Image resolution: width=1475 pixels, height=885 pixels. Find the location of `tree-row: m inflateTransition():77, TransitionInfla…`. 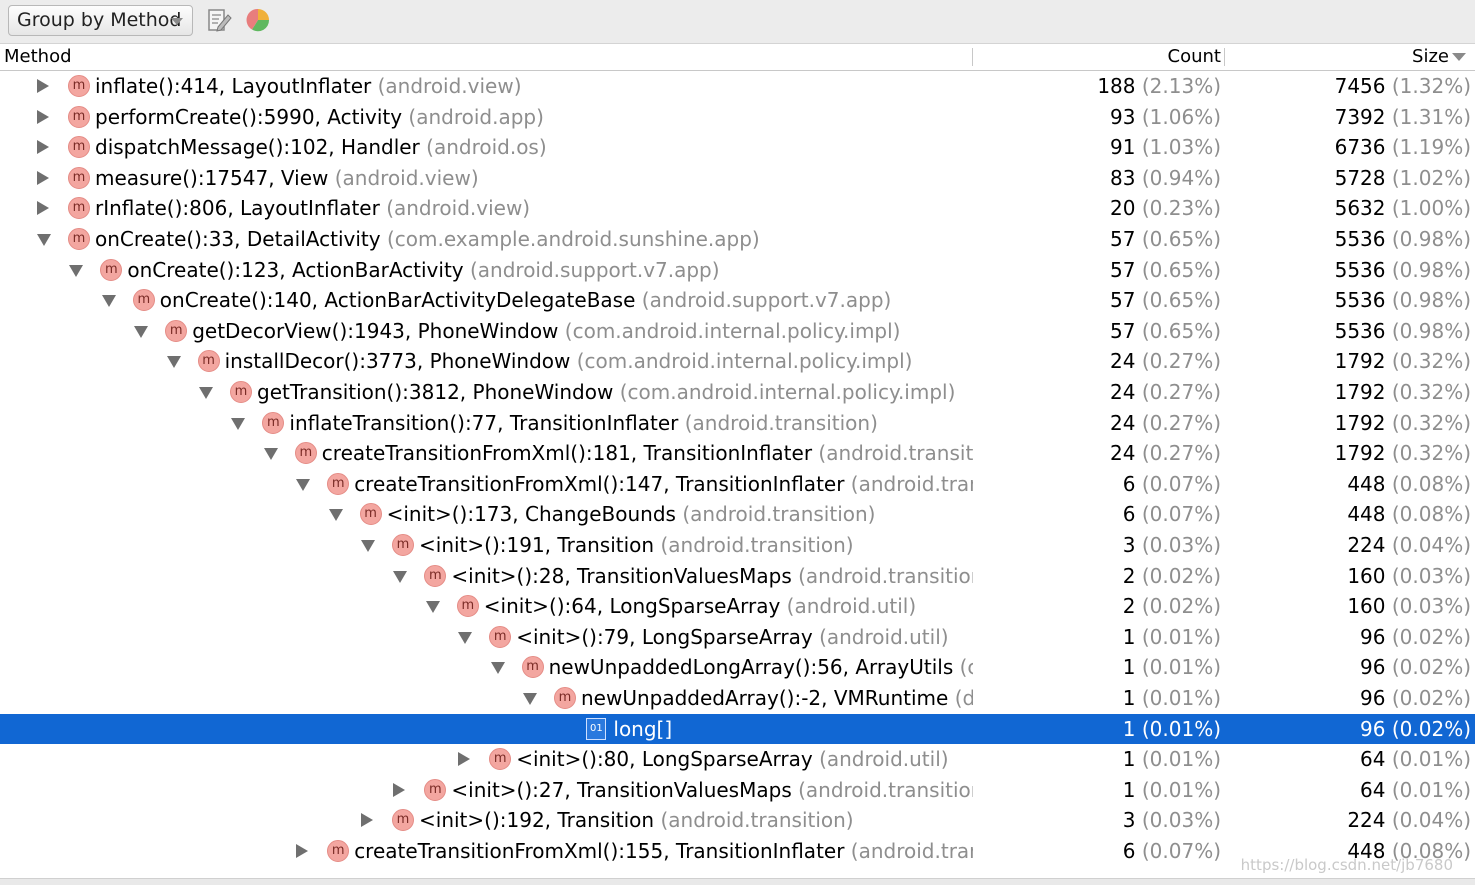

tree-row: m inflateTransition():77, TransitionInfla… is located at coordinates (737, 423).